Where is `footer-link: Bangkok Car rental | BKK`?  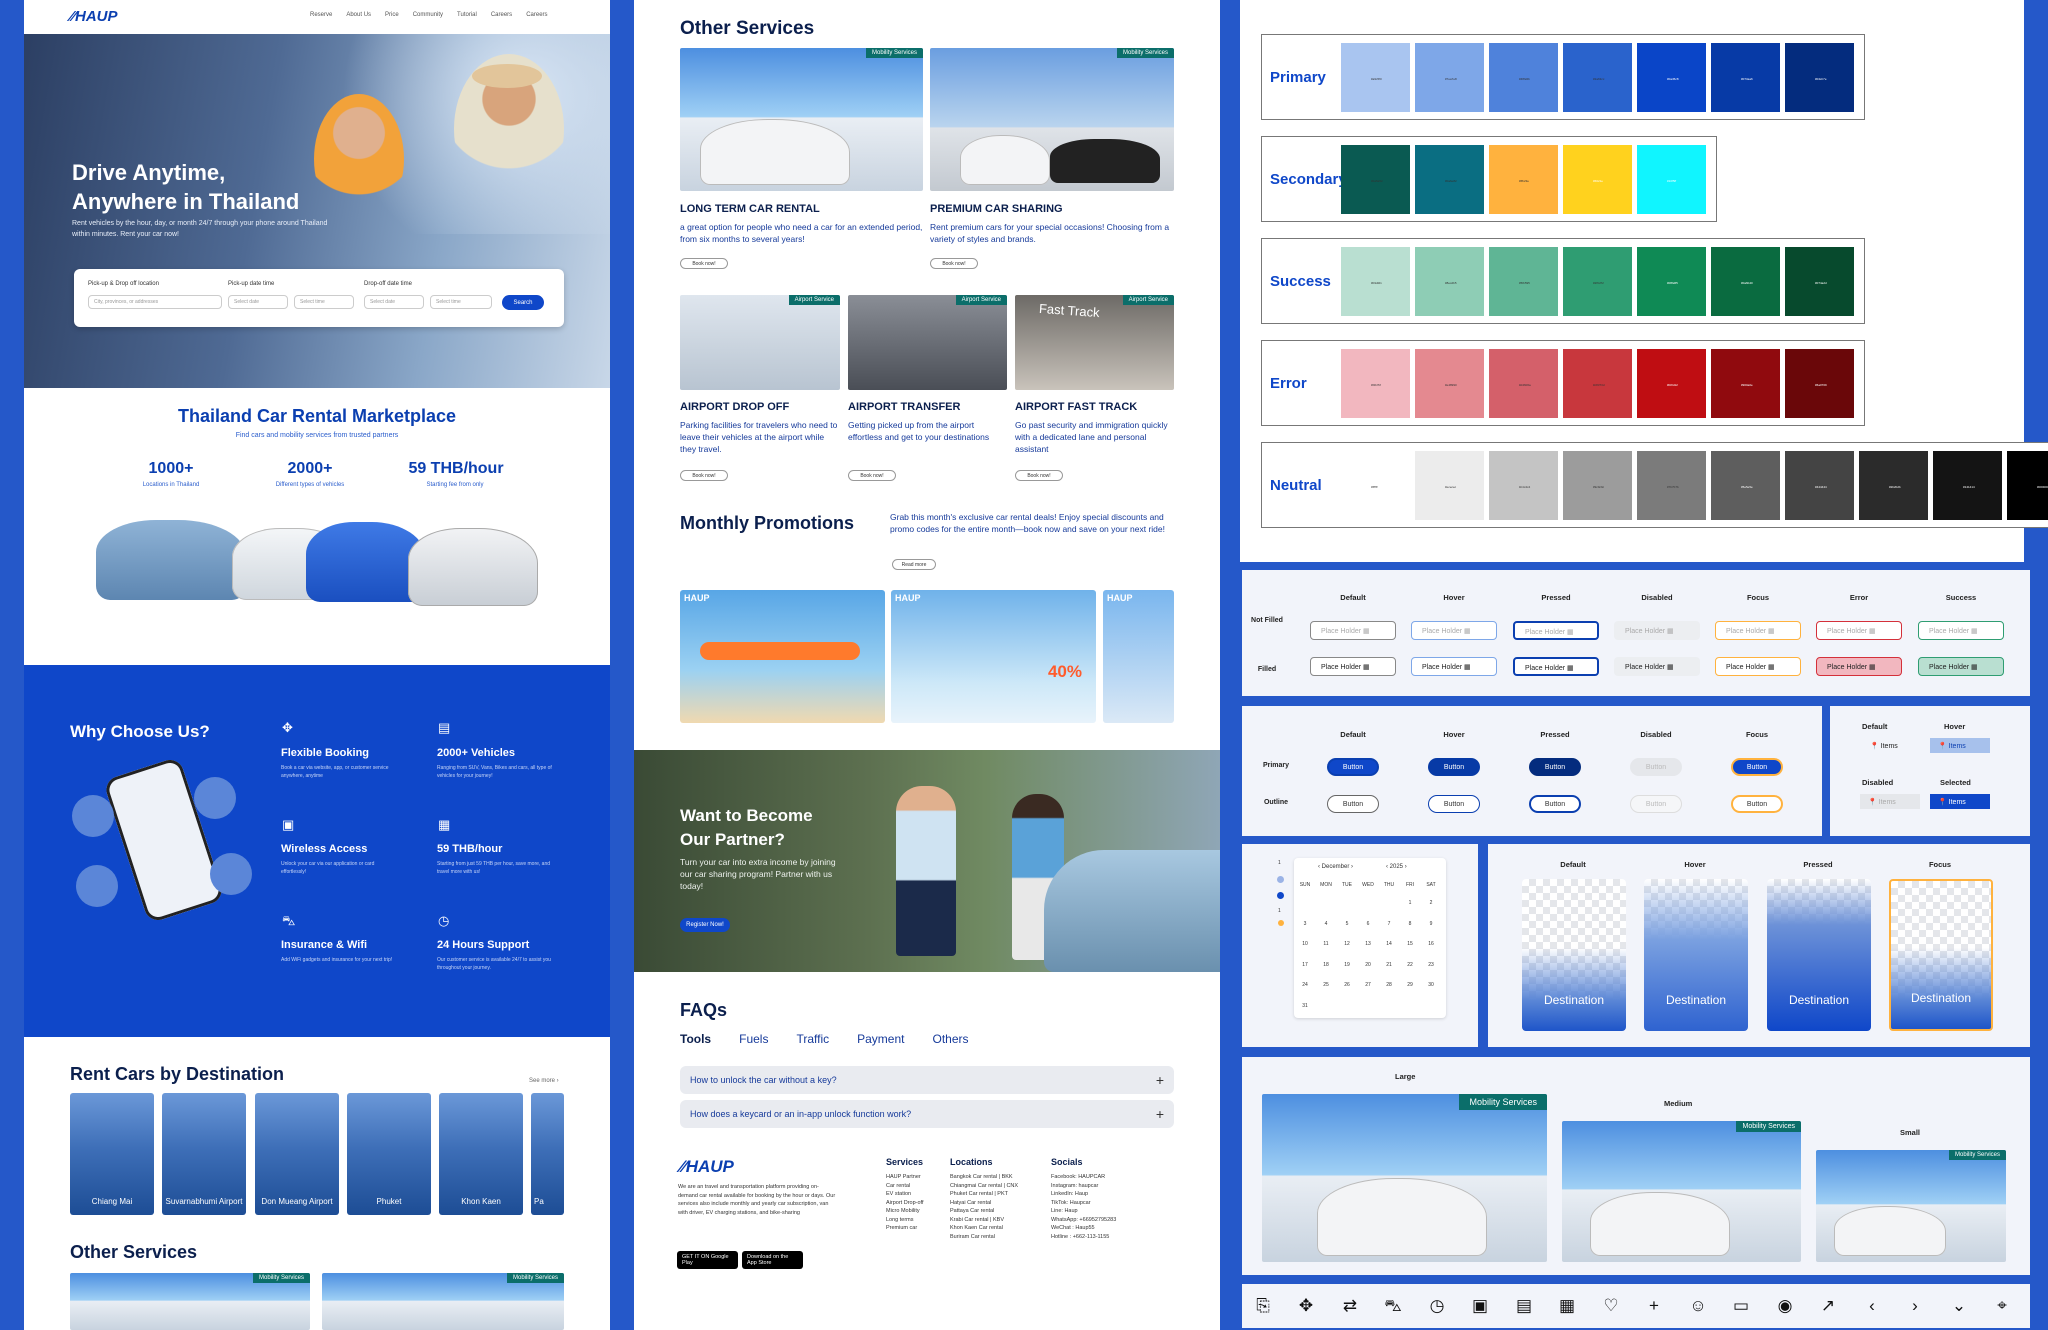
footer-link: Bangkok Car rental | BKK is located at coordinates (984, 1177).